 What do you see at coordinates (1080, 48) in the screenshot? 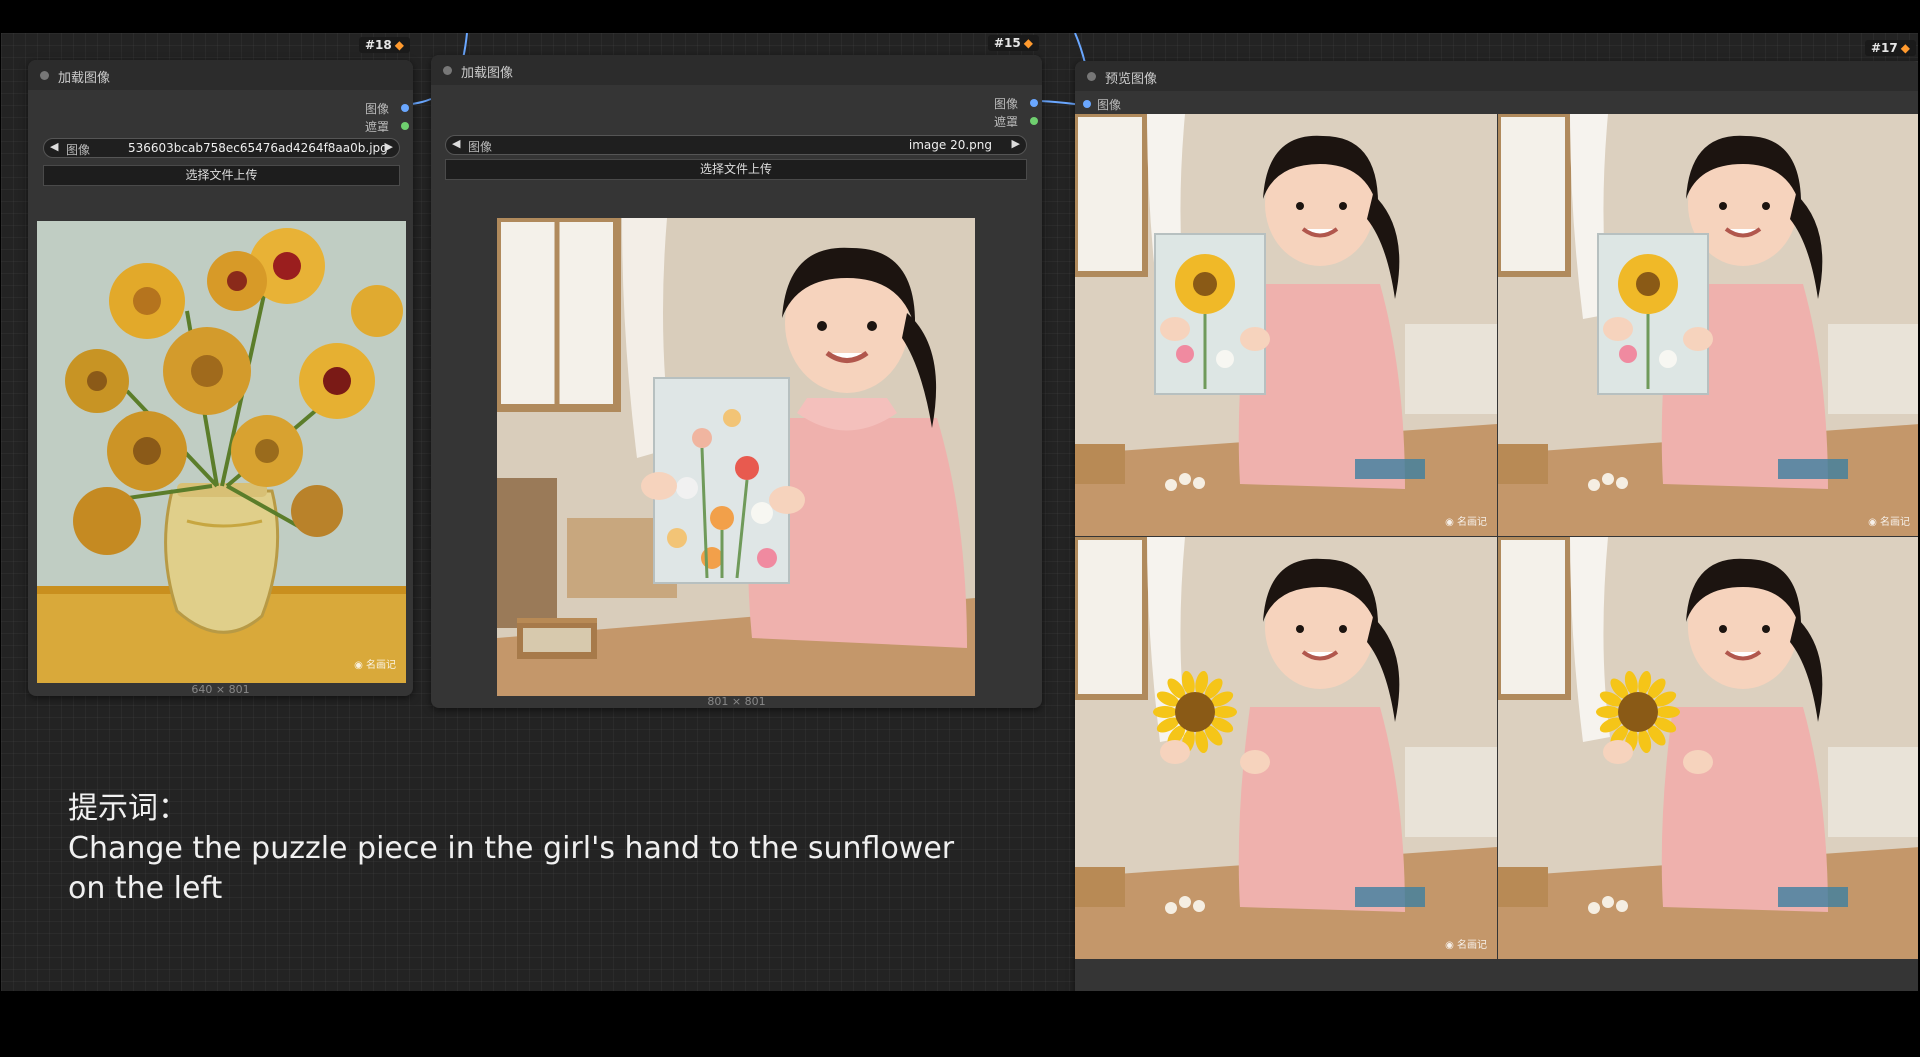
I see `link-top-right` at bounding box center [1080, 48].